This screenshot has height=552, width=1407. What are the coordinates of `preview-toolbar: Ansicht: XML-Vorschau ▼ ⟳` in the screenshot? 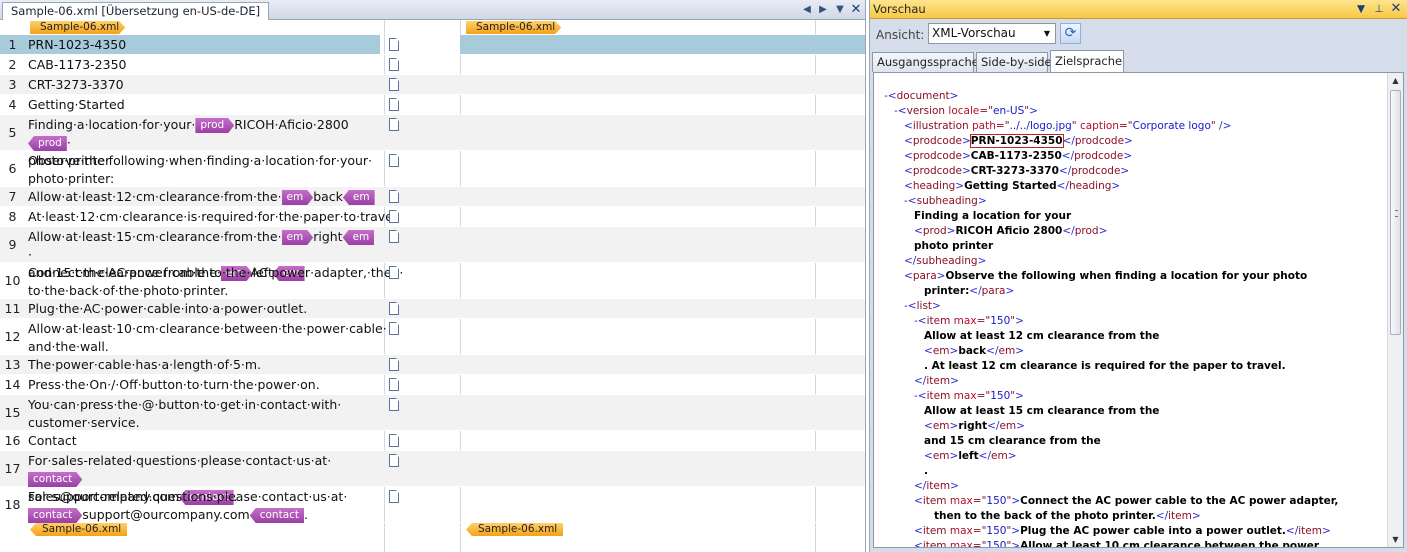 It's located at (1138, 35).